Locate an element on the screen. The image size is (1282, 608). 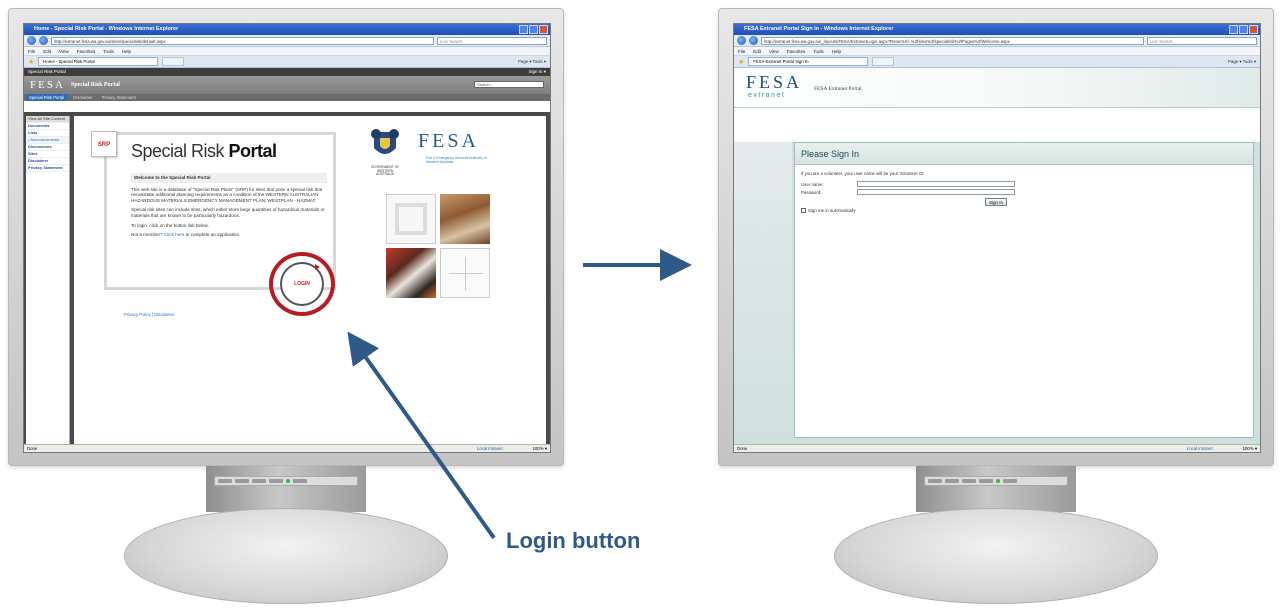
username-field is located at coordinates (936, 184).